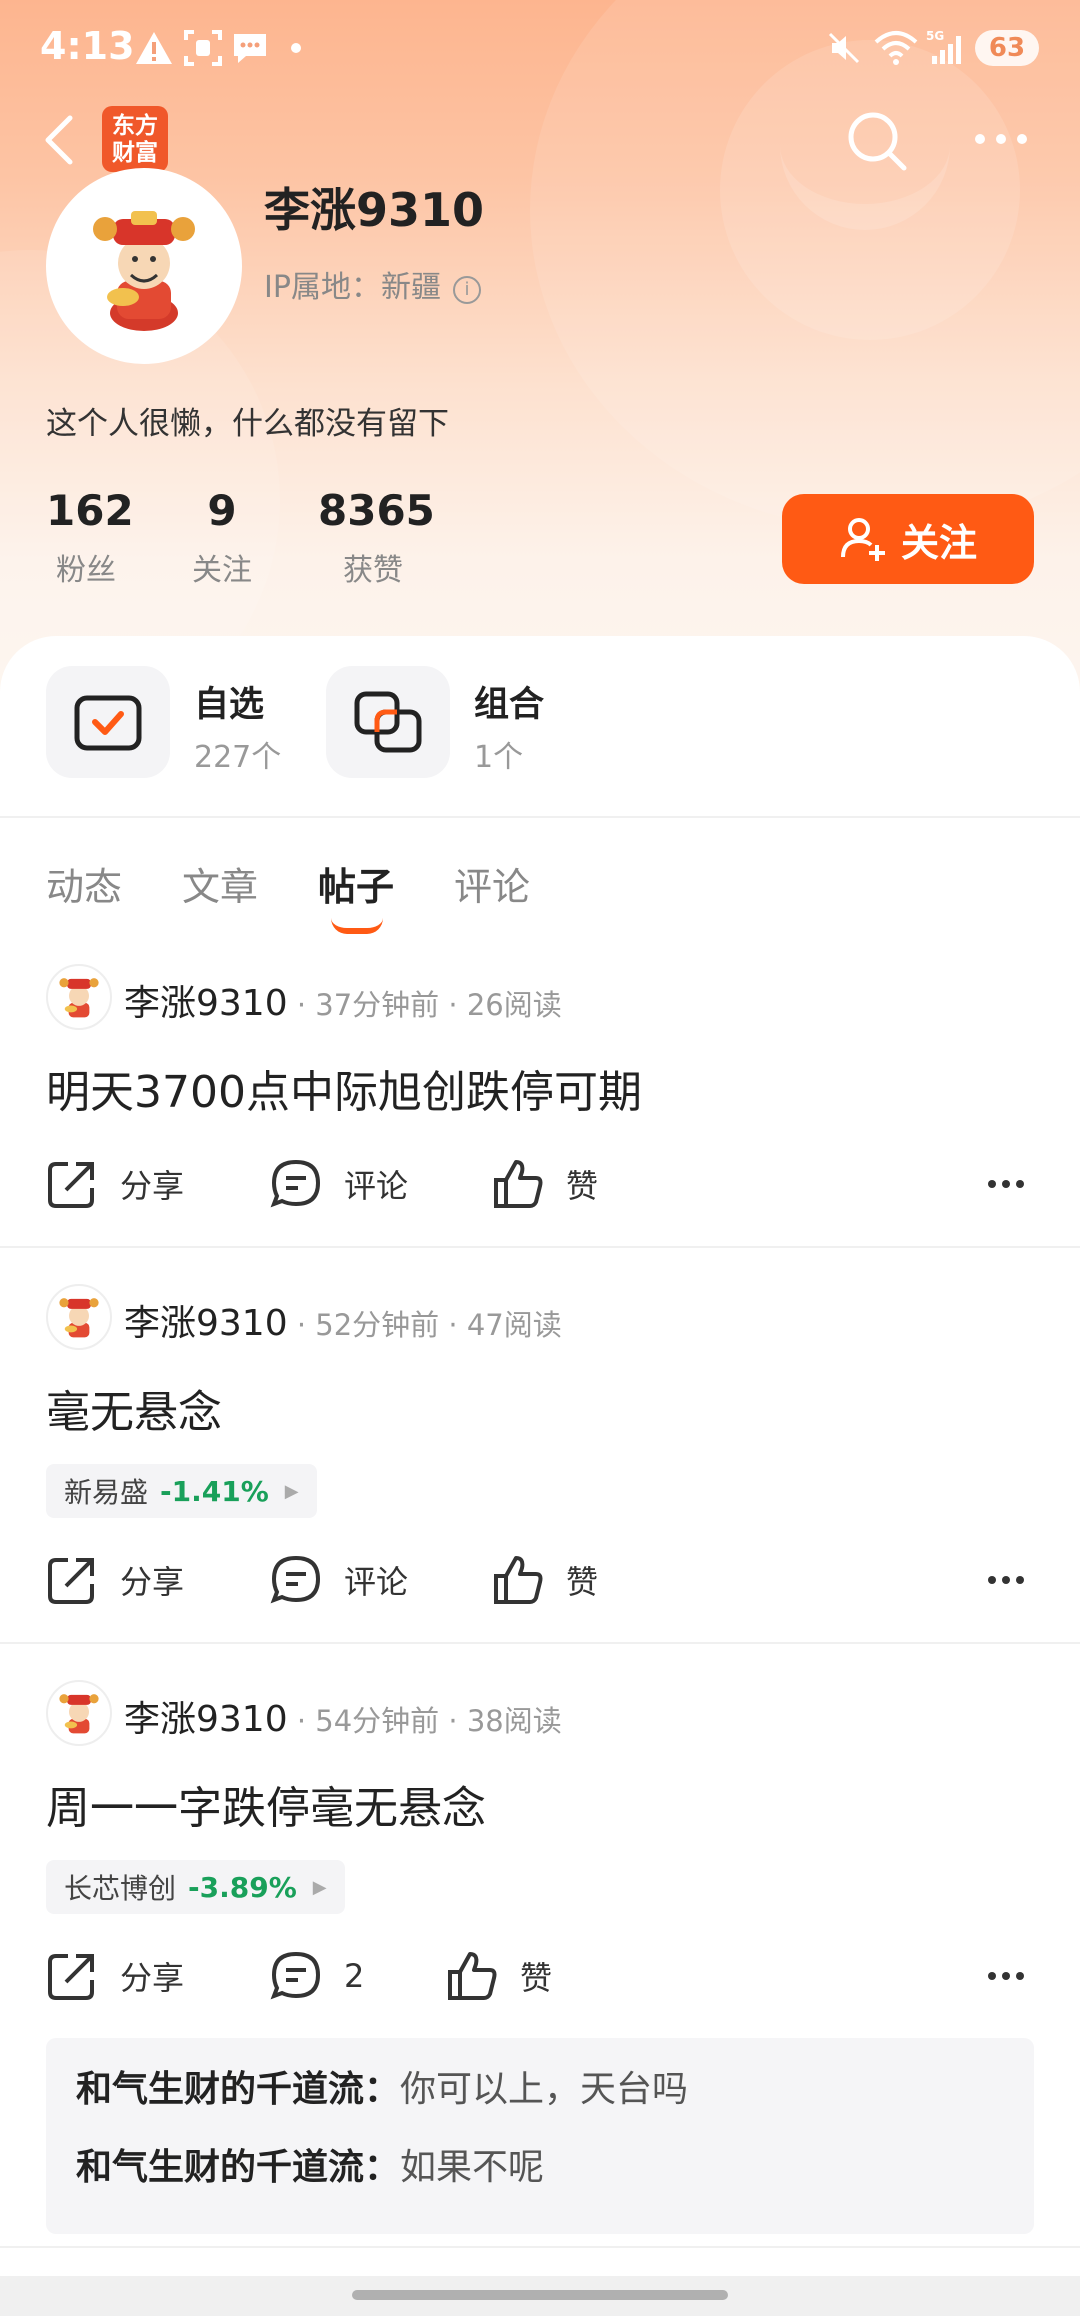 The image size is (1080, 2316). What do you see at coordinates (134, 1408) in the screenshot?
I see `post-text: 毫无悬念` at bounding box center [134, 1408].